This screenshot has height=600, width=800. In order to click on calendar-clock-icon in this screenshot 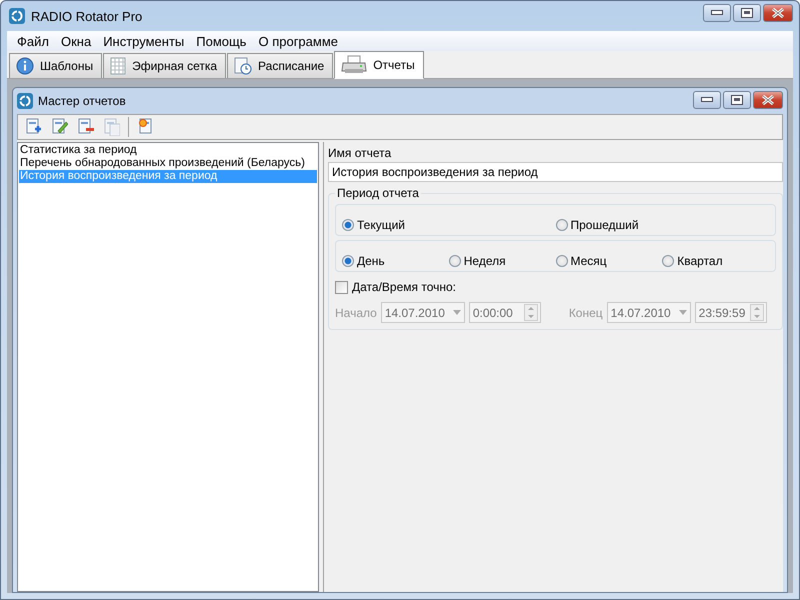, I will do `click(243, 66)`.